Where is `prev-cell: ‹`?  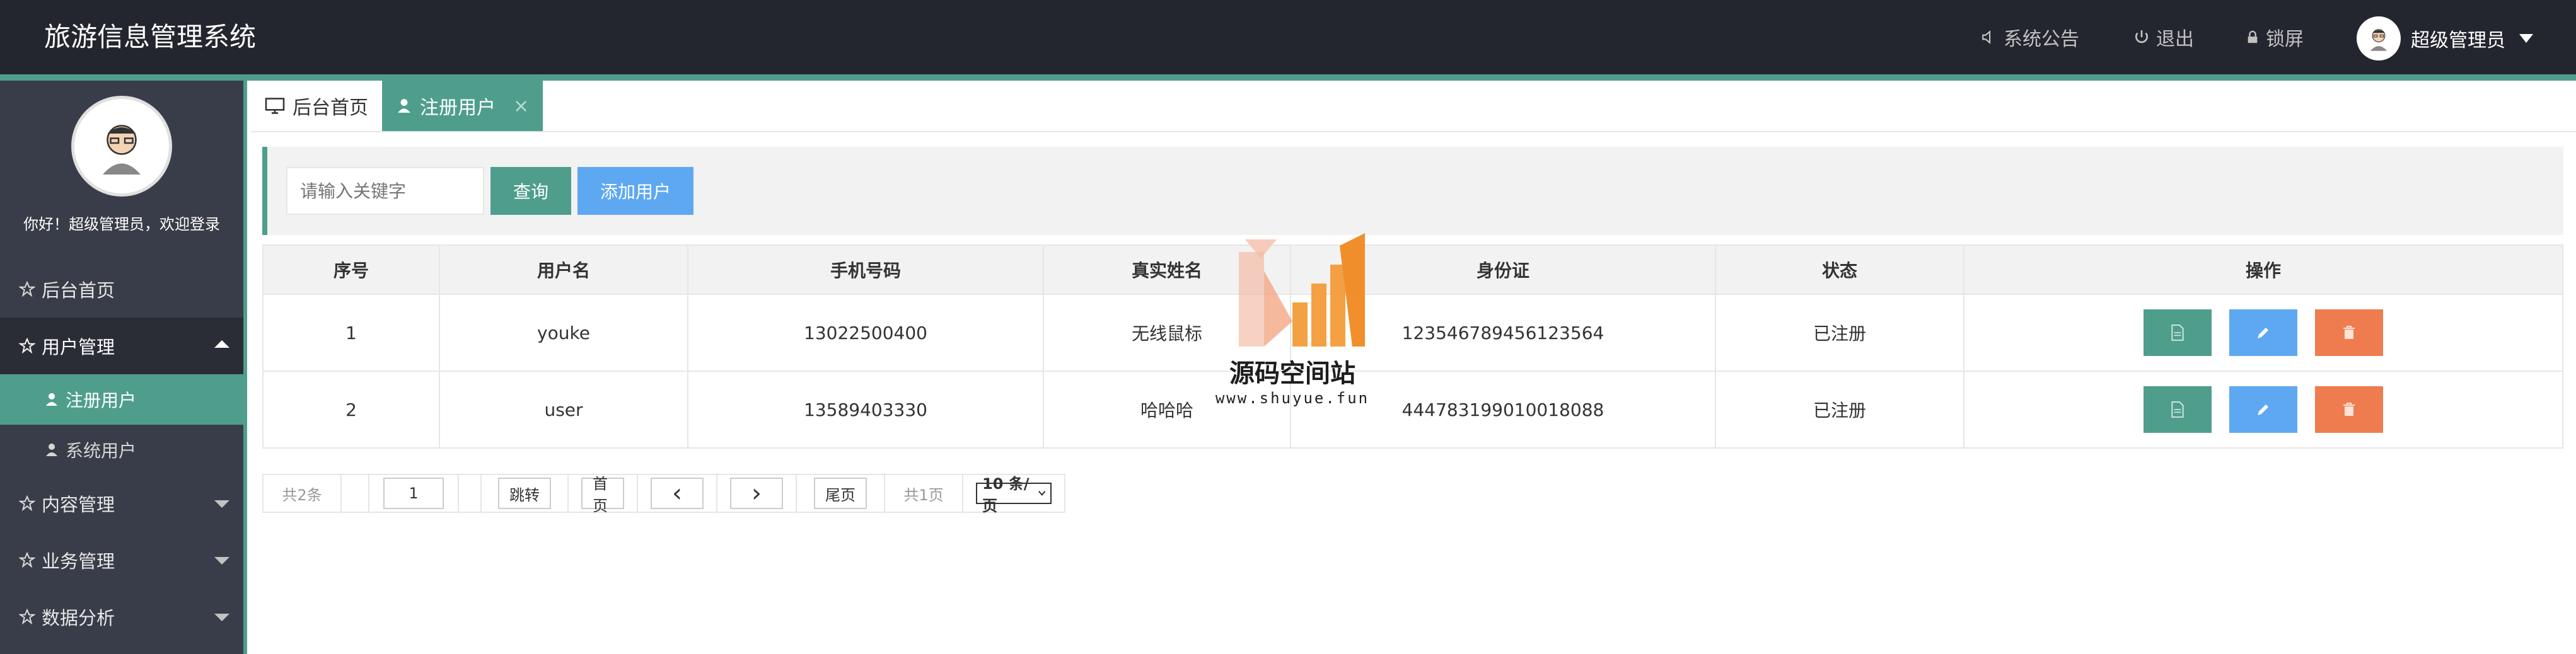
prev-cell: ‹ is located at coordinates (677, 493).